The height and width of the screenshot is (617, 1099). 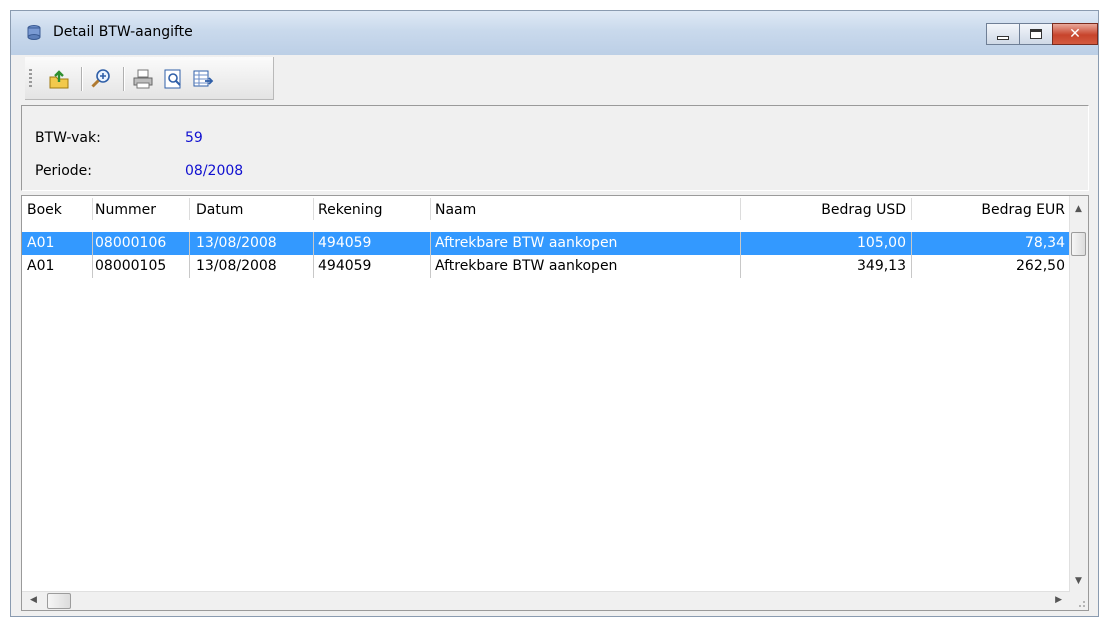 What do you see at coordinates (33, 600) in the screenshot?
I see `scroll-left-icon: ◀` at bounding box center [33, 600].